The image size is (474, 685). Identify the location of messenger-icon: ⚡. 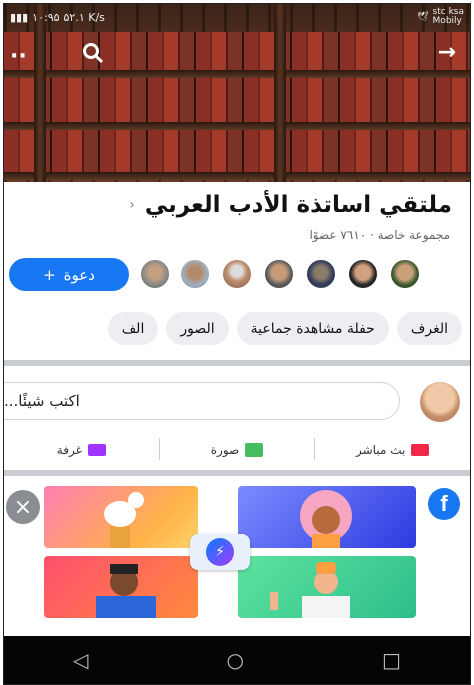
(220, 552).